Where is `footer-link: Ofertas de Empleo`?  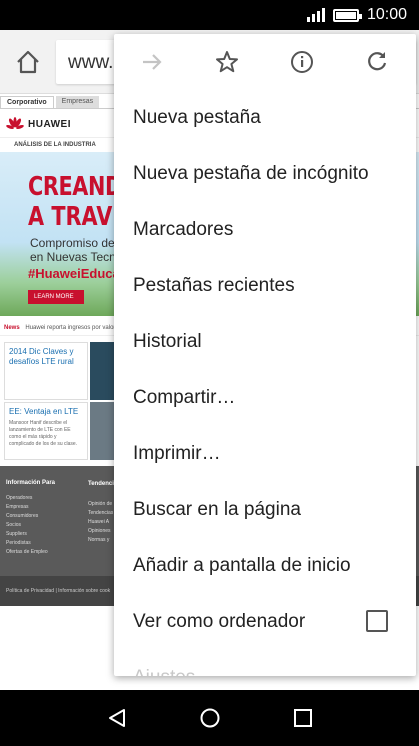
footer-link: Ofertas de Empleo is located at coordinates (27, 552).